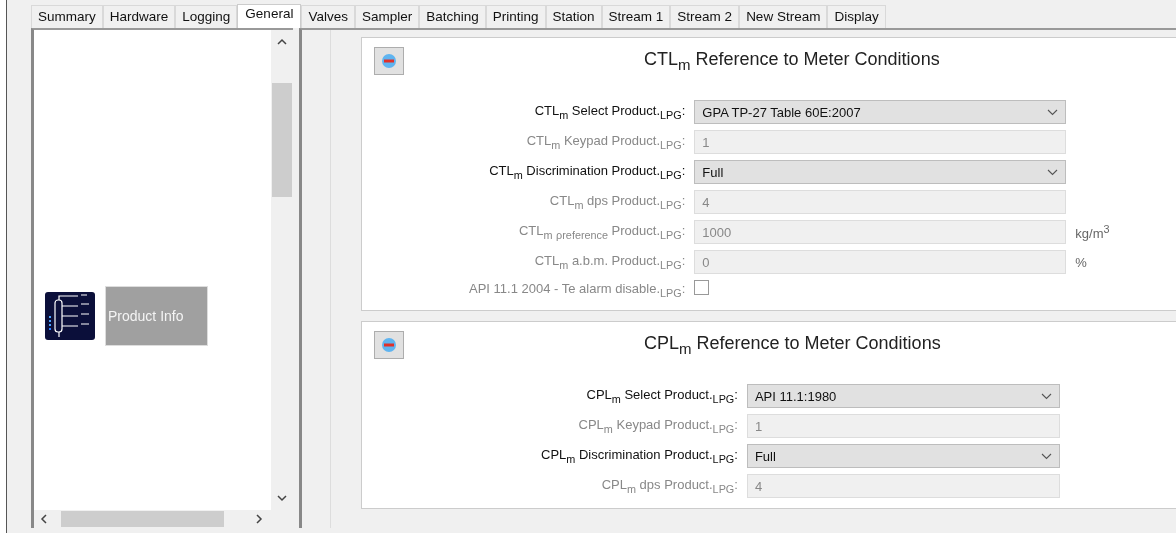 The height and width of the screenshot is (533, 1176). I want to click on tab: Stream 1, so click(636, 16).